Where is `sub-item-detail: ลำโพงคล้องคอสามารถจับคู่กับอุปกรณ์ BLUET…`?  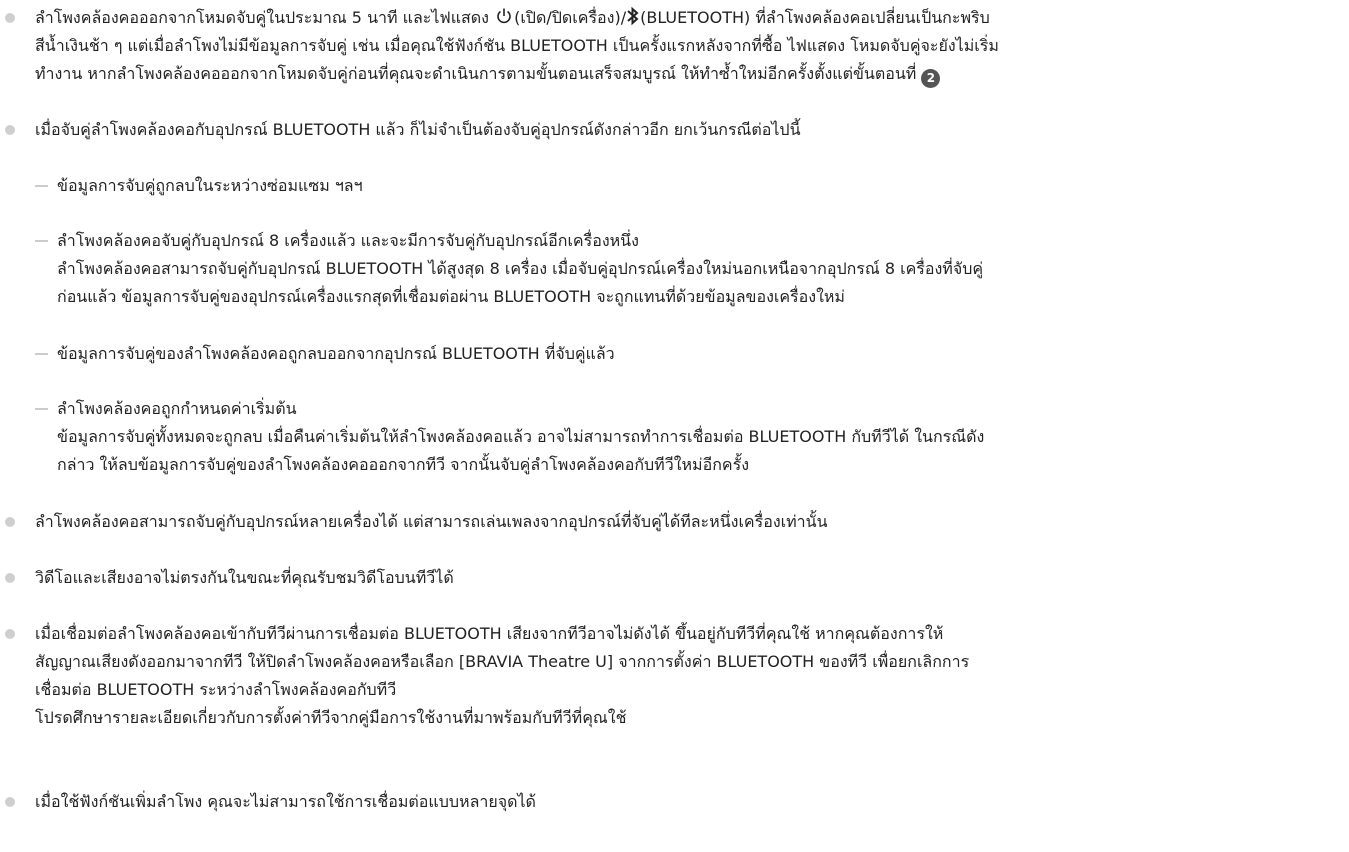 sub-item-detail: ลำโพงคล้องคอสามารถจับคู่กับอุปกรณ์ BLUET… is located at coordinates (699, 283).